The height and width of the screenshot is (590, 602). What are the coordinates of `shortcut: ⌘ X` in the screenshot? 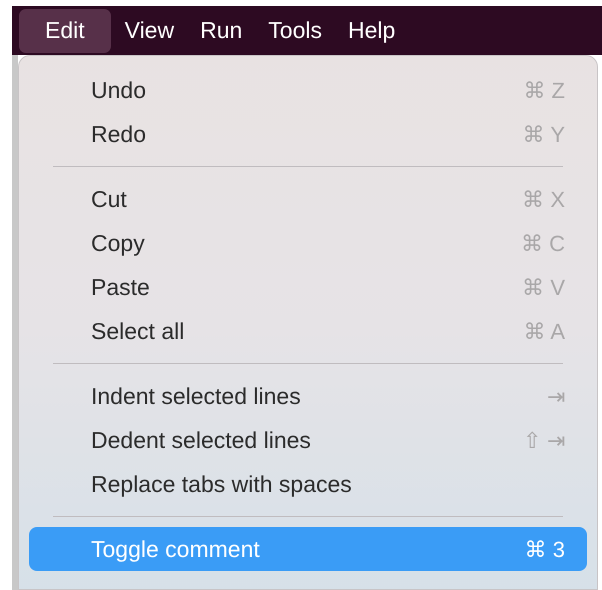 It's located at (543, 200).